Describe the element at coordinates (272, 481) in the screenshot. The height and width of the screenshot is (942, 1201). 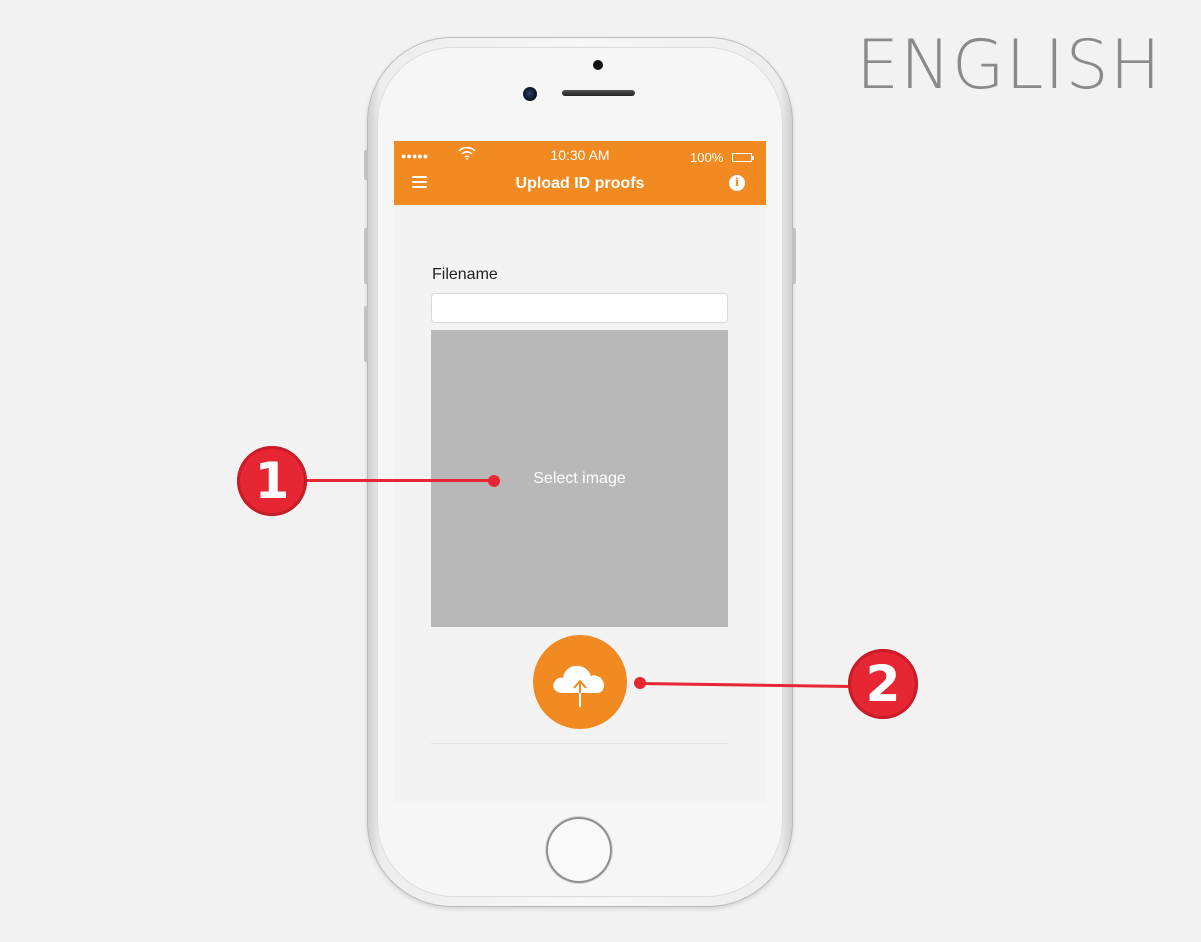
I see `callout-badge-1: 1` at that location.